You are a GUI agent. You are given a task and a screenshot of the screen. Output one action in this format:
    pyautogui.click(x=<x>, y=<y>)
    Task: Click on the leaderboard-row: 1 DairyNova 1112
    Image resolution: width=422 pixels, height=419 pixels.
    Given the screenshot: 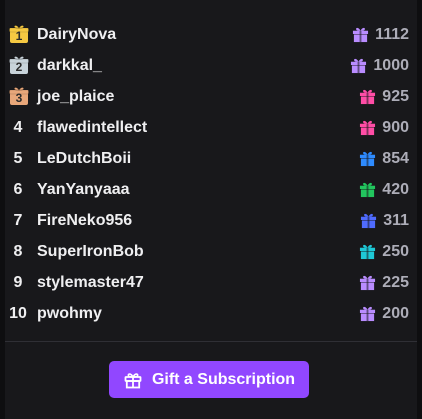 What is the action you would take?
    pyautogui.click(x=211, y=34)
    